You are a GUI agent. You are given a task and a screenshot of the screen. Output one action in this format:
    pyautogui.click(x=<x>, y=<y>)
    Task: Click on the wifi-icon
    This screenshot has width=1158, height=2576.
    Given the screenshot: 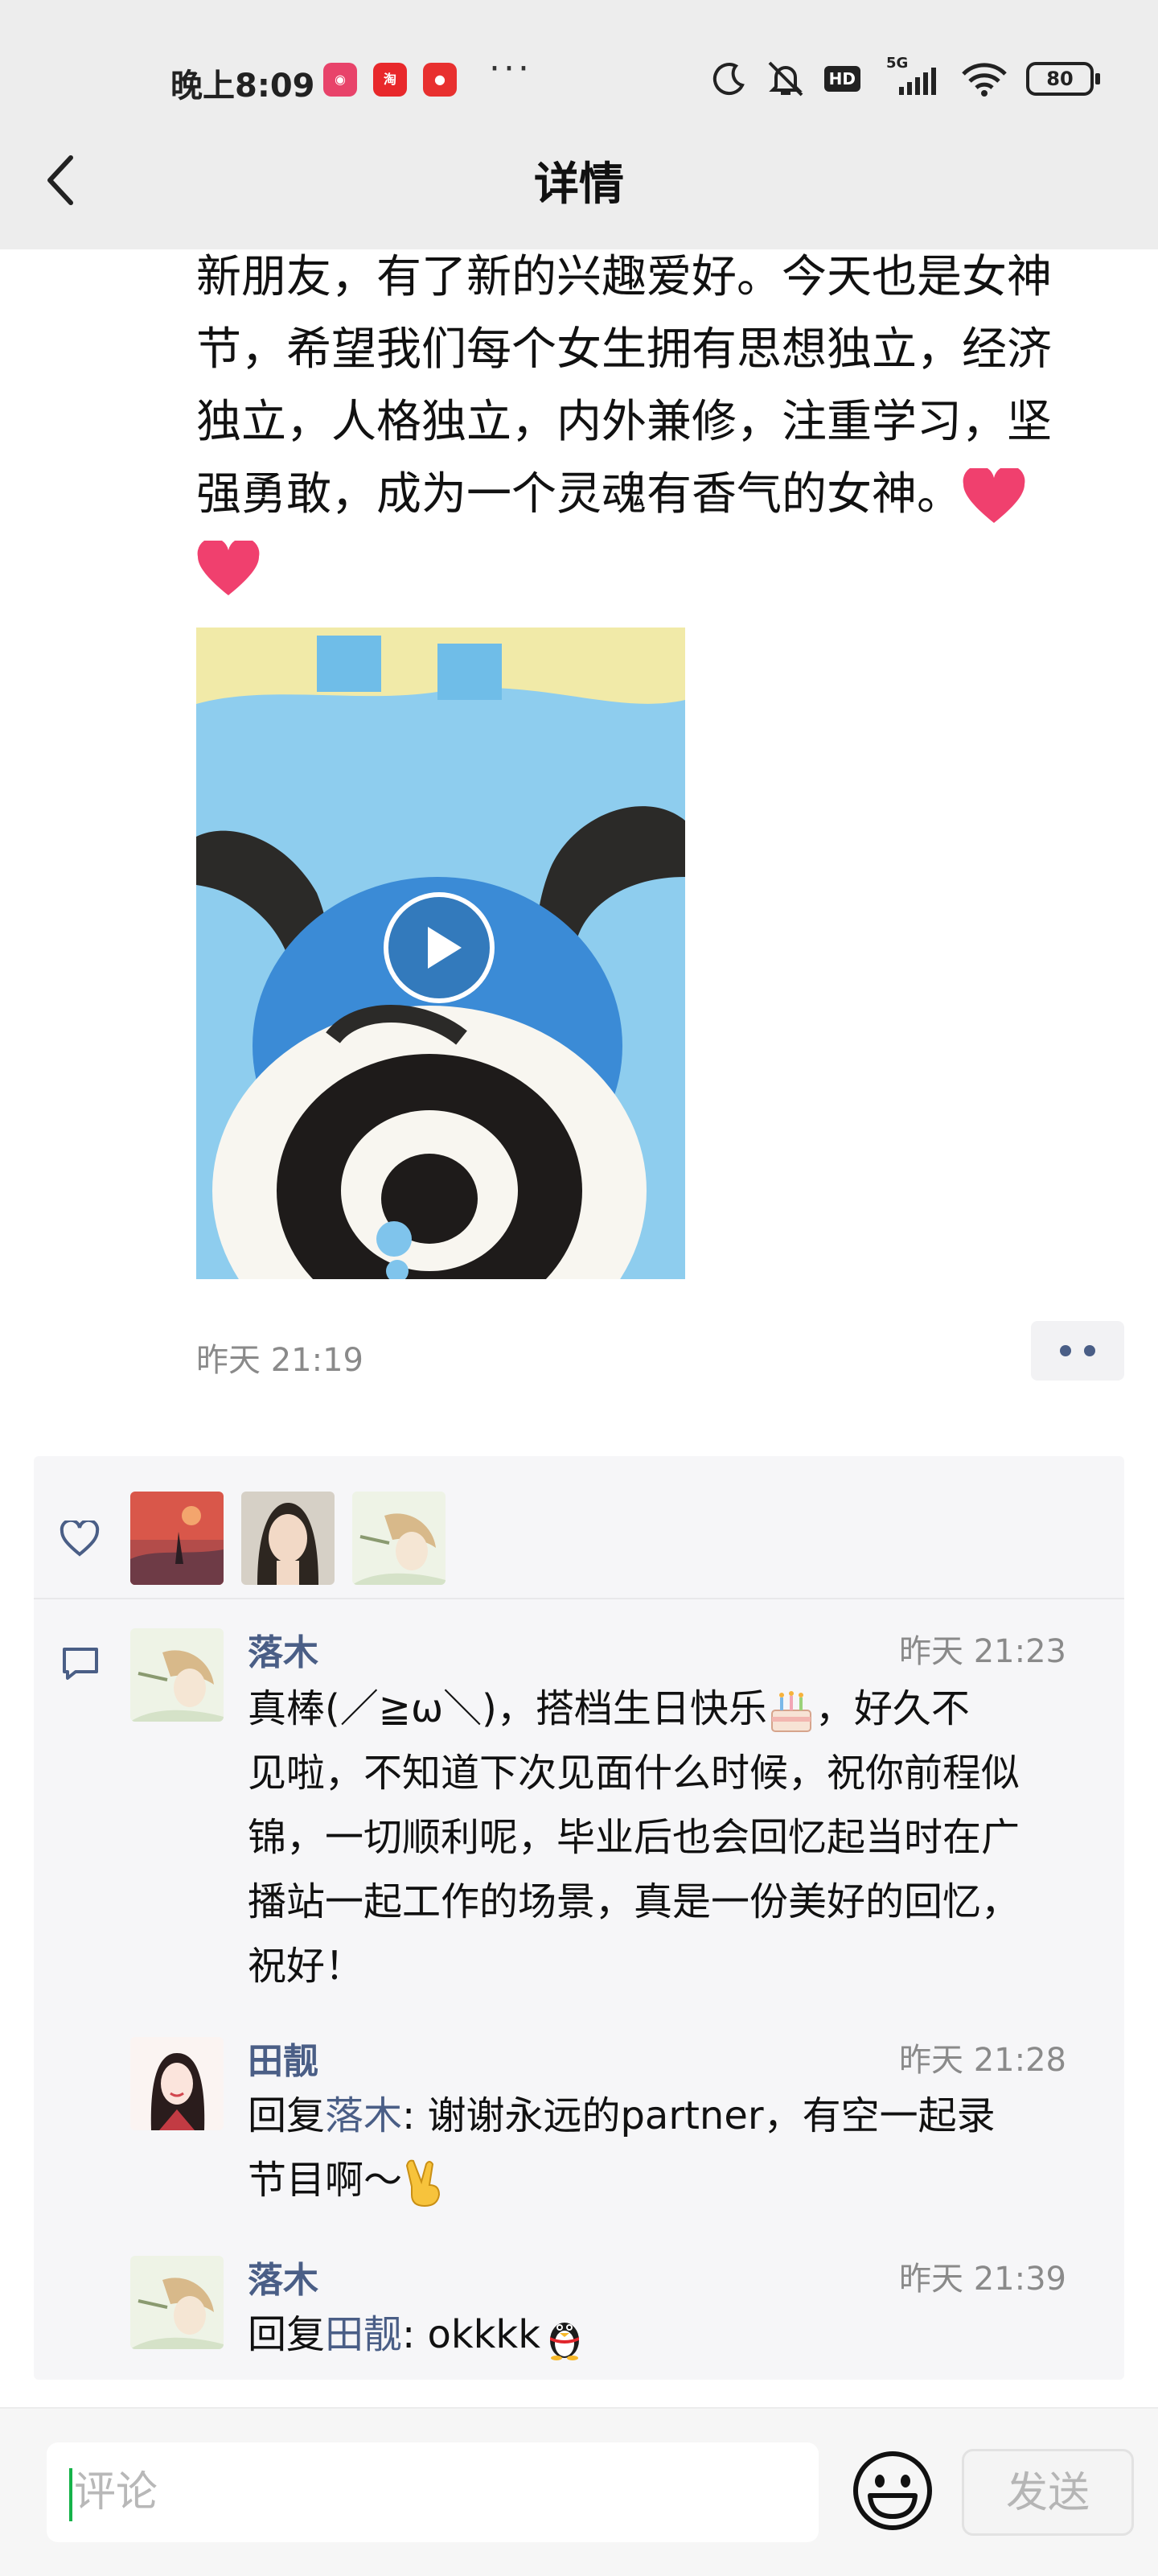 What is the action you would take?
    pyautogui.click(x=985, y=80)
    